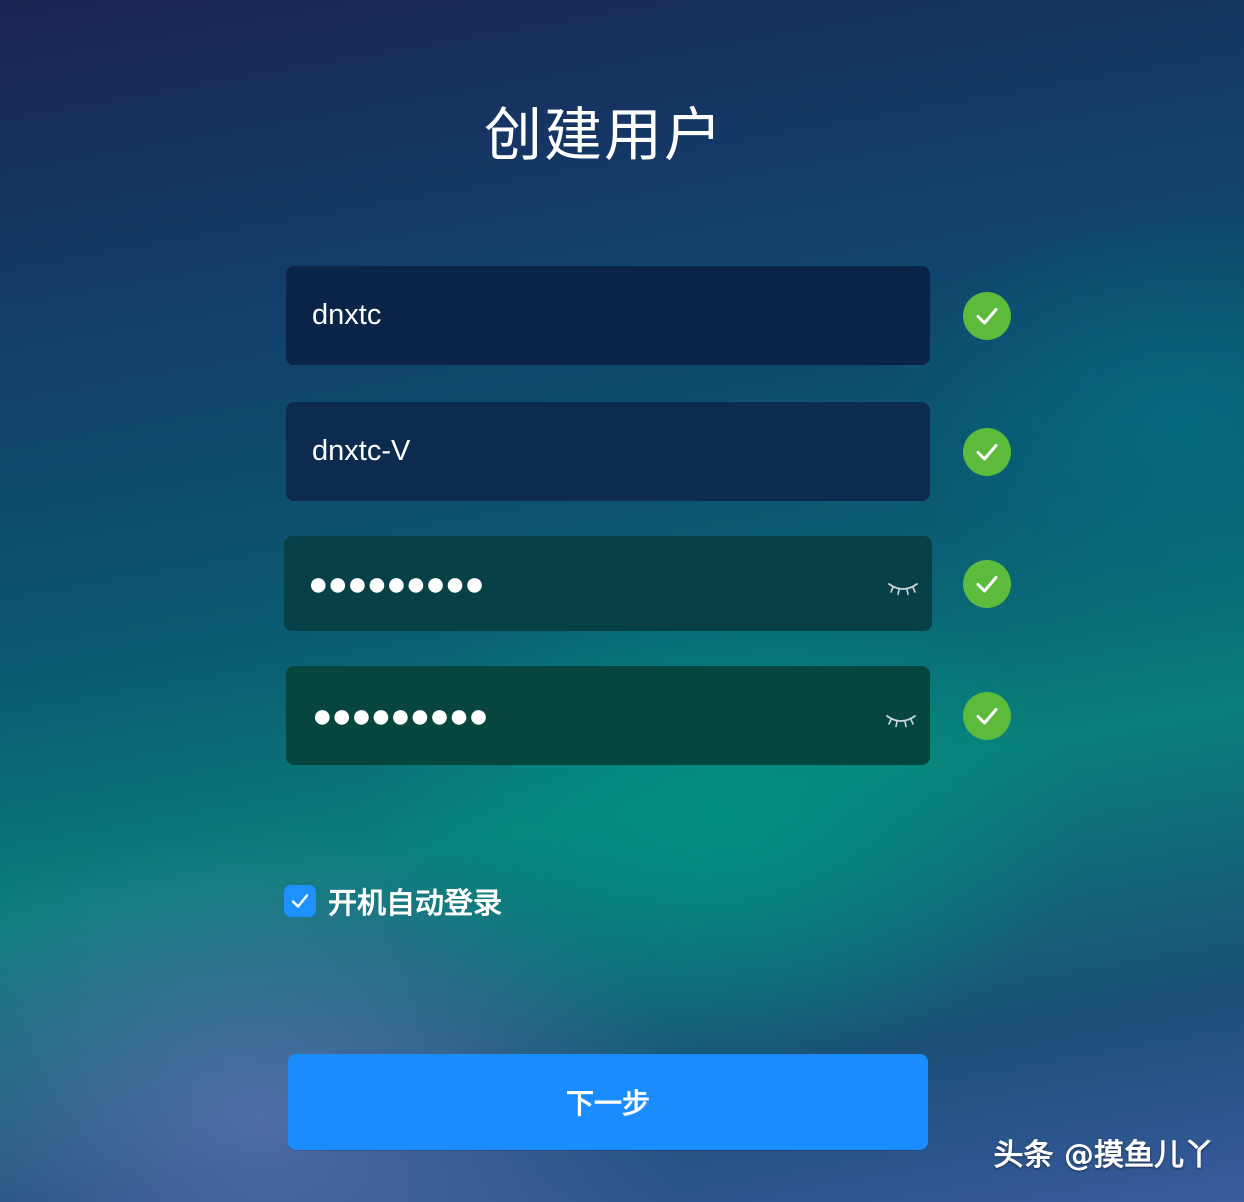 The height and width of the screenshot is (1202, 1244). I want to click on auto-login-option: 开机自动登录, so click(393, 901).